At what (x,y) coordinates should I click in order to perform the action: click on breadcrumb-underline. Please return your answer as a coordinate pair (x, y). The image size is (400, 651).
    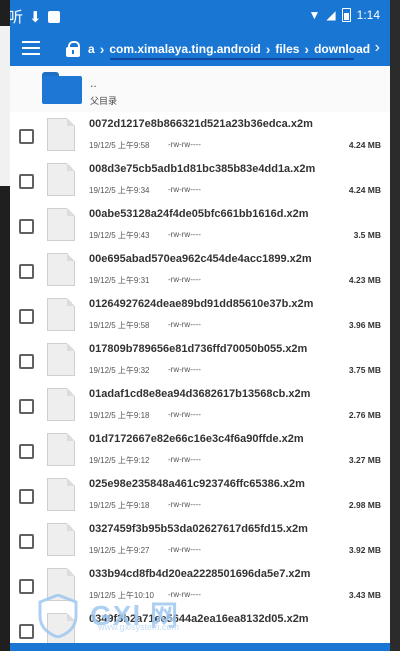
    Looking at the image, I should click on (232, 59).